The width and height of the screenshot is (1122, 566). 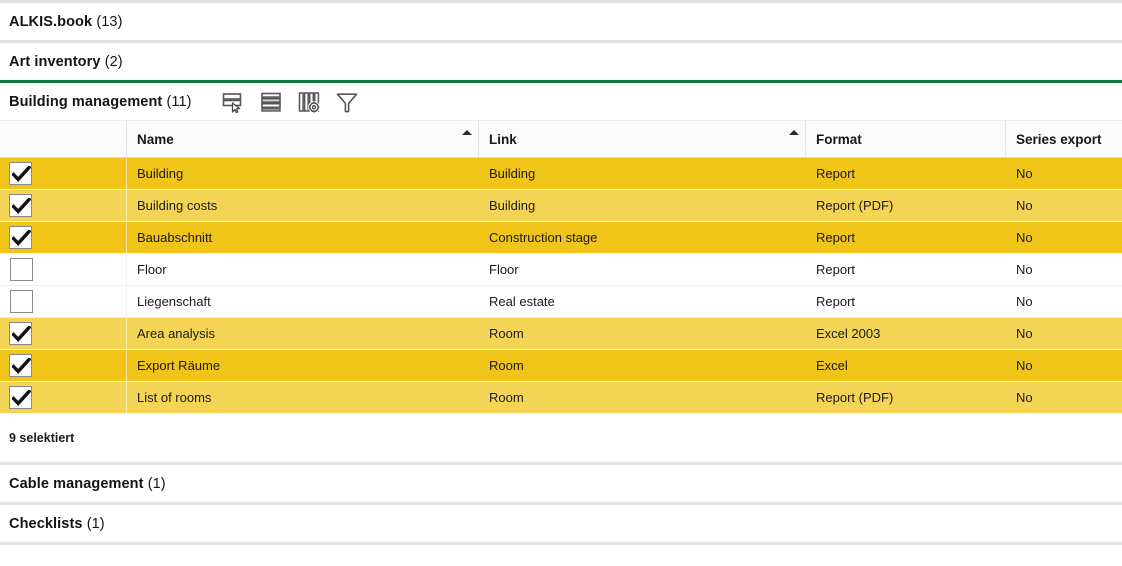 I want to click on cell-link: Real estate, so click(x=522, y=301).